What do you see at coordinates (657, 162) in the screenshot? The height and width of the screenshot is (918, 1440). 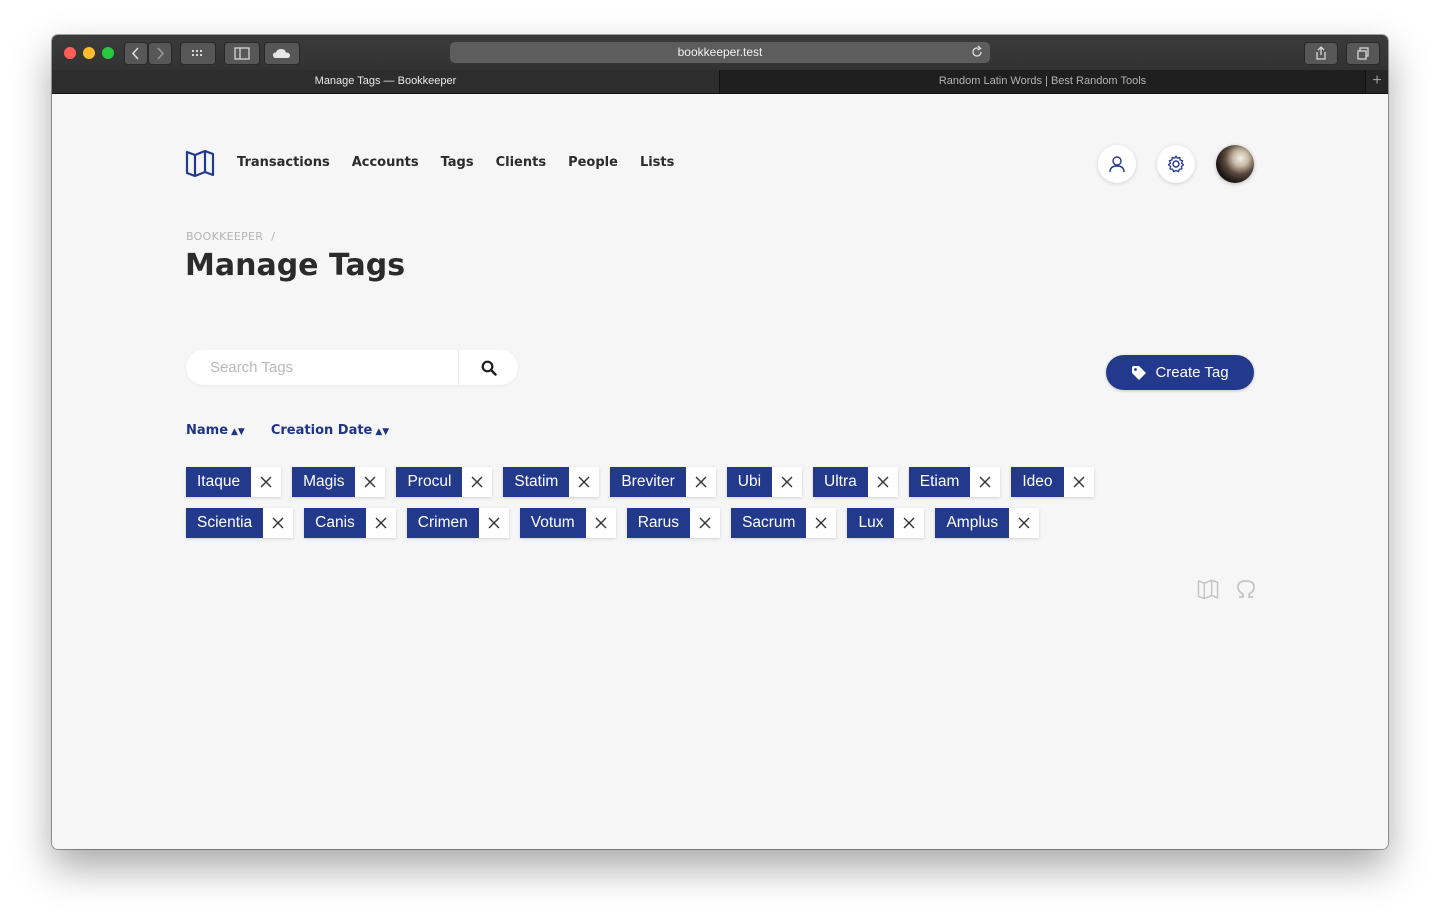 I see `nav-lists: Lists` at bounding box center [657, 162].